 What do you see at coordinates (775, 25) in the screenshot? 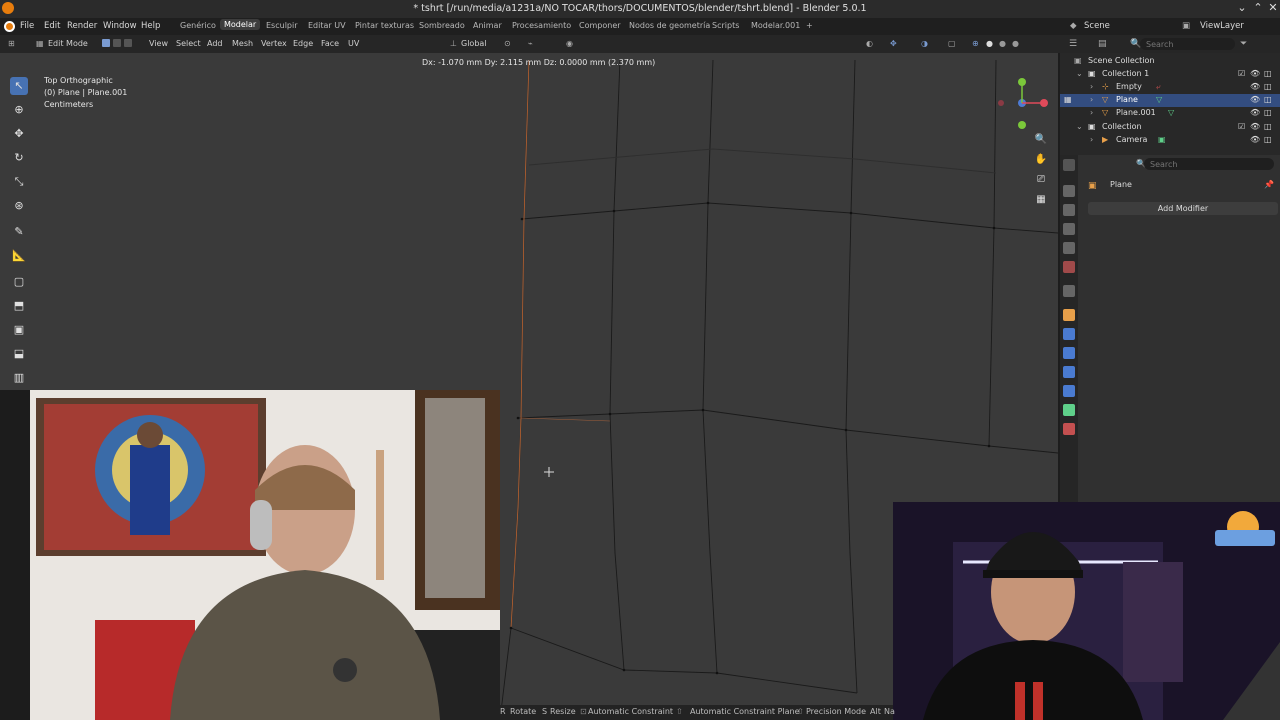
I see `tab-modelar-001: Modelar.001` at bounding box center [775, 25].